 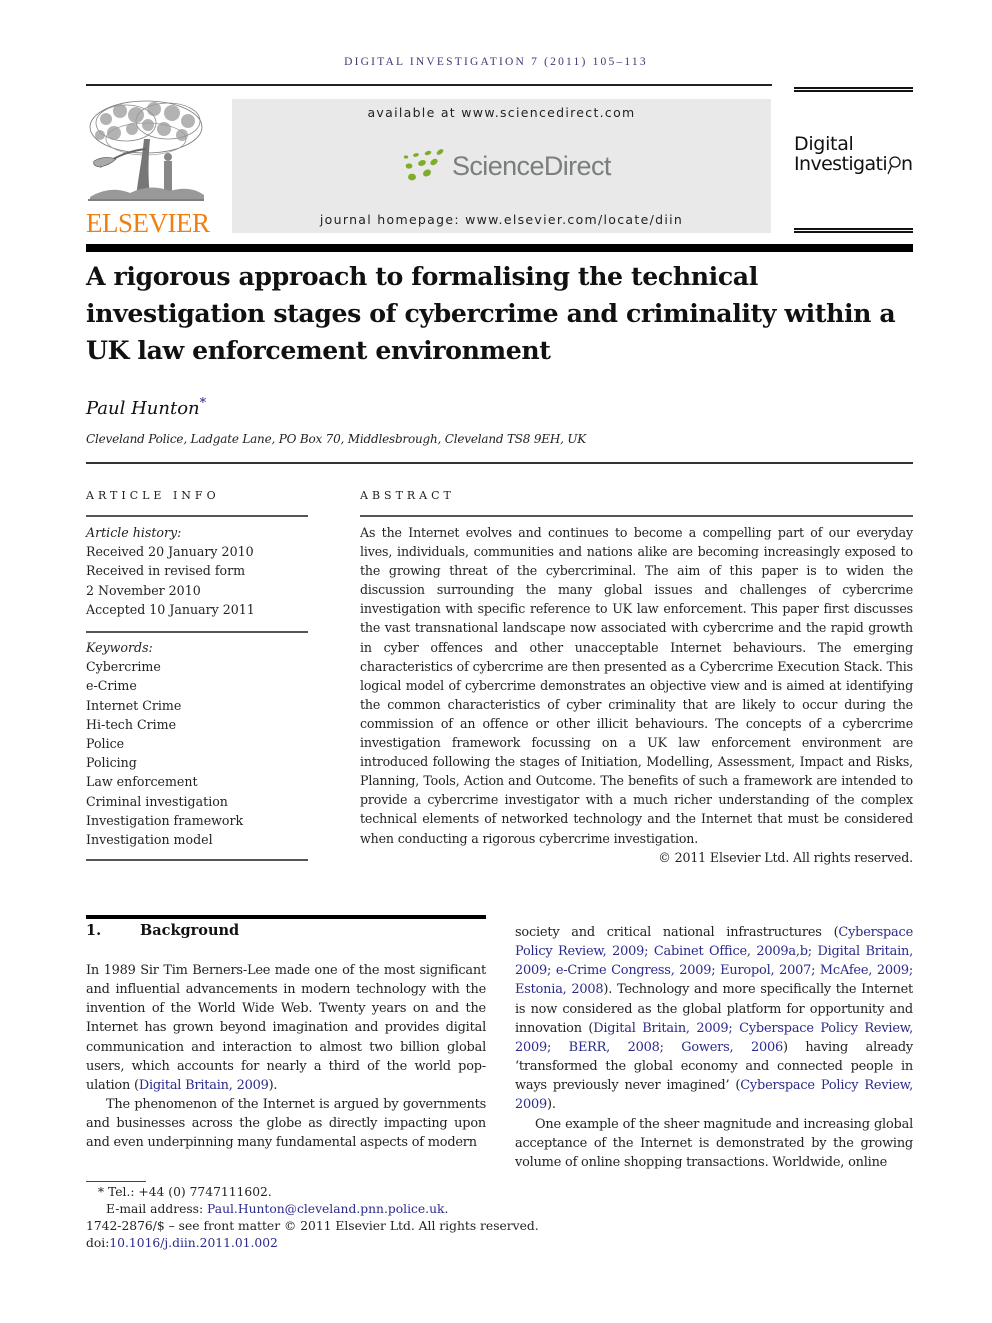 What do you see at coordinates (336, 1243) in the screenshot?
I see `doi-line: doi:10.1016/j.diin.2011.01.002` at bounding box center [336, 1243].